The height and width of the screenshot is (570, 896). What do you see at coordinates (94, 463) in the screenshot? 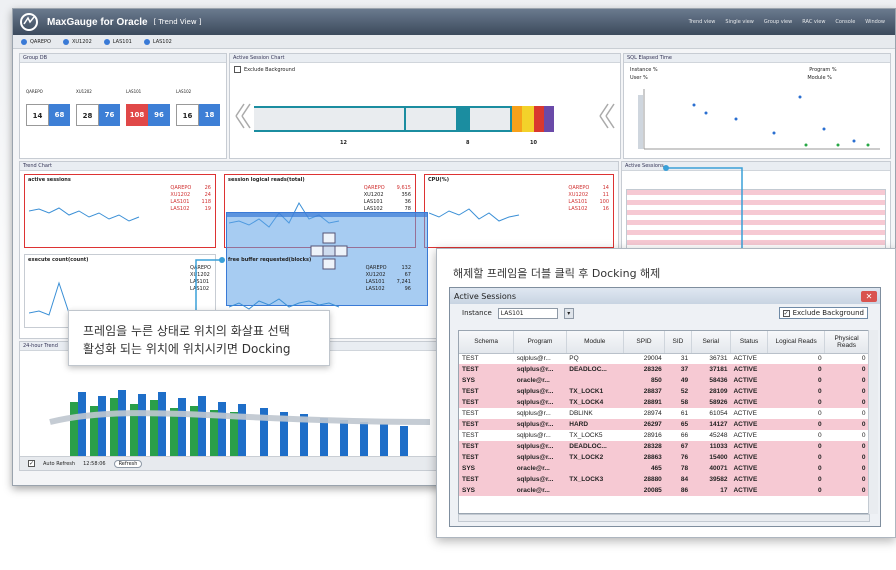
I see `refresh-time: 12:58:06` at bounding box center [94, 463].